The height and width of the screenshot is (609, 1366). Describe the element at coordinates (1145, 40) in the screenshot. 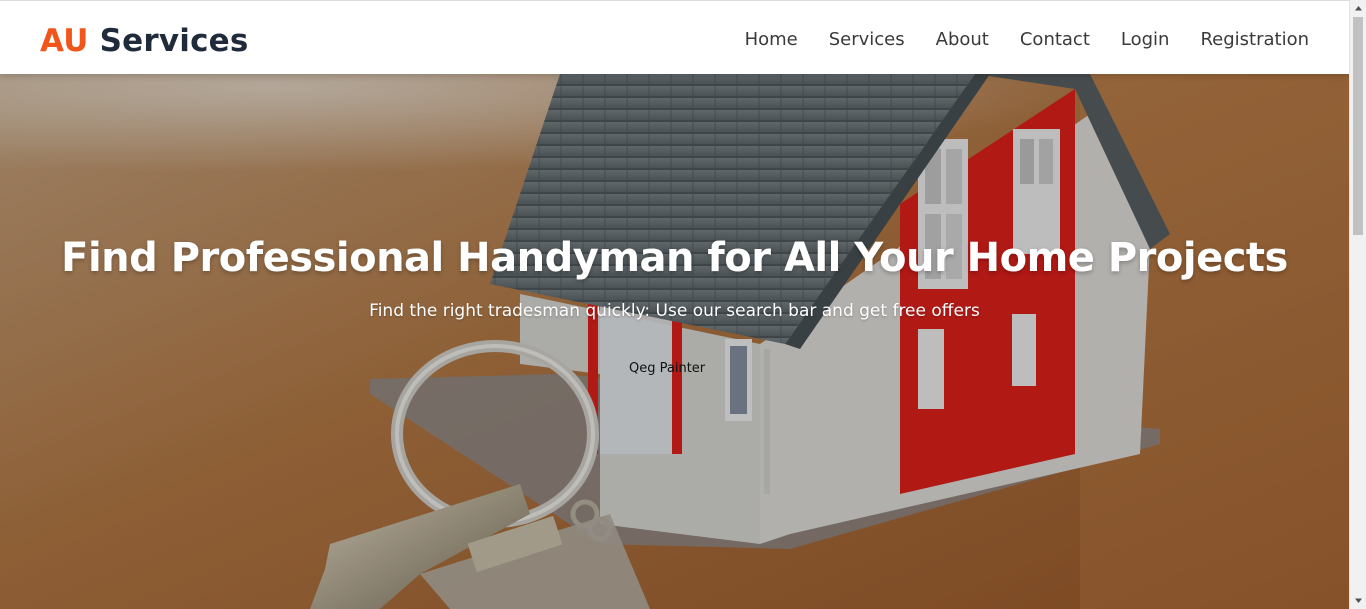

I see `nav-link-login: Login` at that location.